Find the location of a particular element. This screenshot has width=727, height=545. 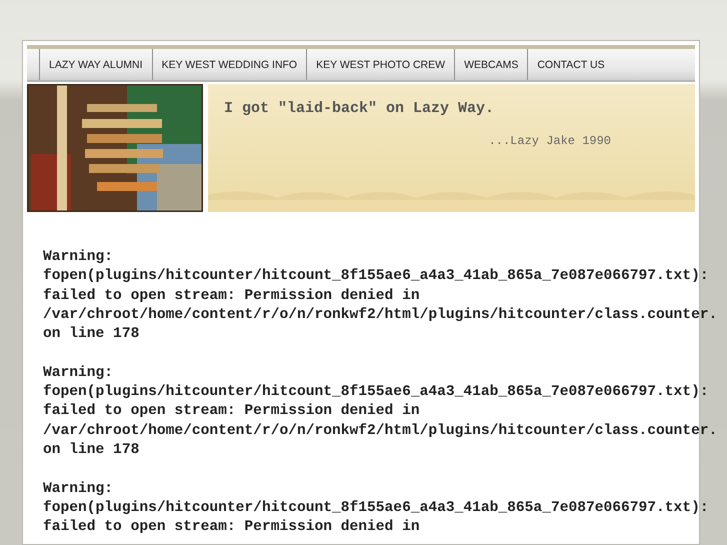

attribution: ...Lazy Jake 1990 is located at coordinates (549, 141).